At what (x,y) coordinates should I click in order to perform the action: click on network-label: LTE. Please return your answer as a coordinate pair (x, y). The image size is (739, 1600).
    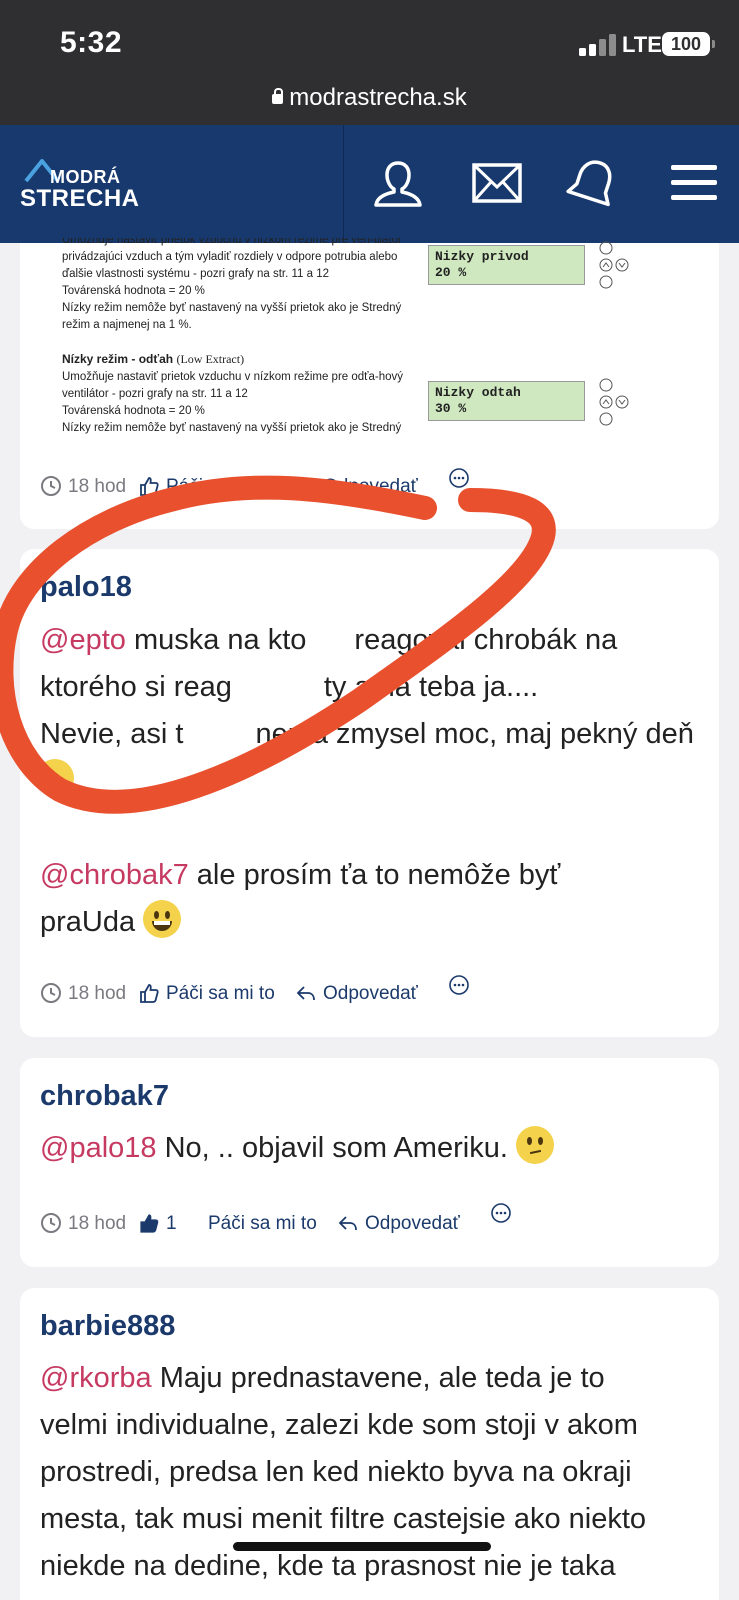
    Looking at the image, I should click on (642, 44).